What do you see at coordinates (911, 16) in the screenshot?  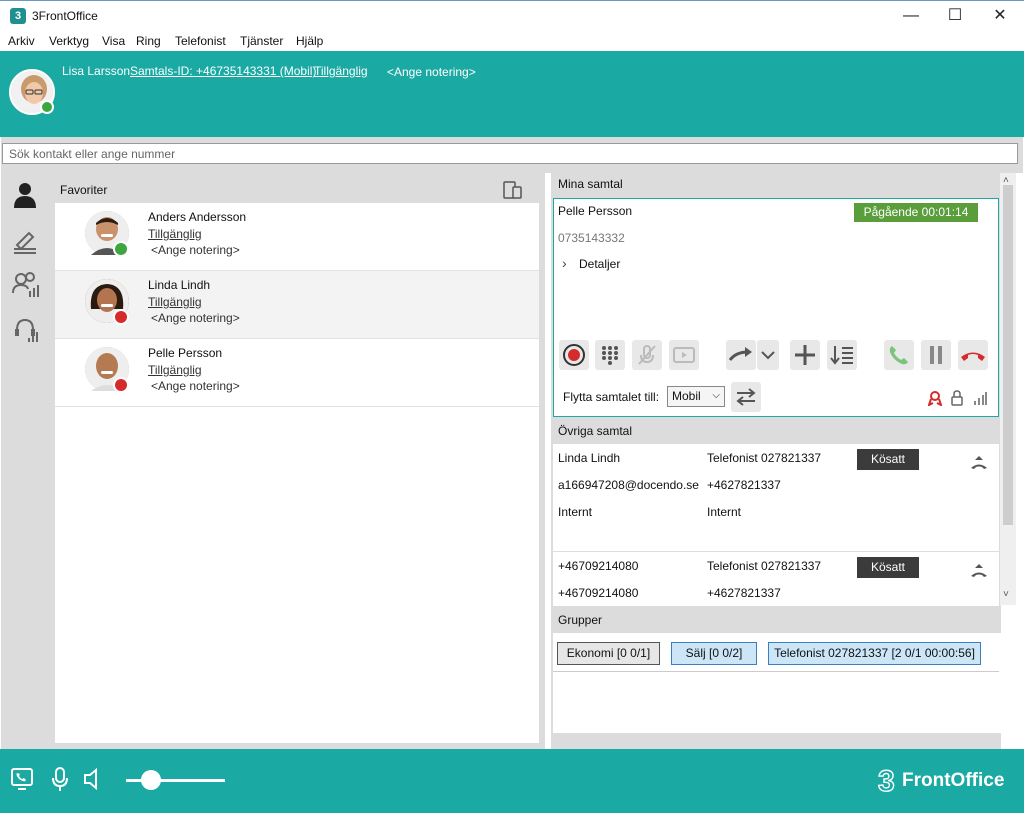 I see `minimize-button: —` at bounding box center [911, 16].